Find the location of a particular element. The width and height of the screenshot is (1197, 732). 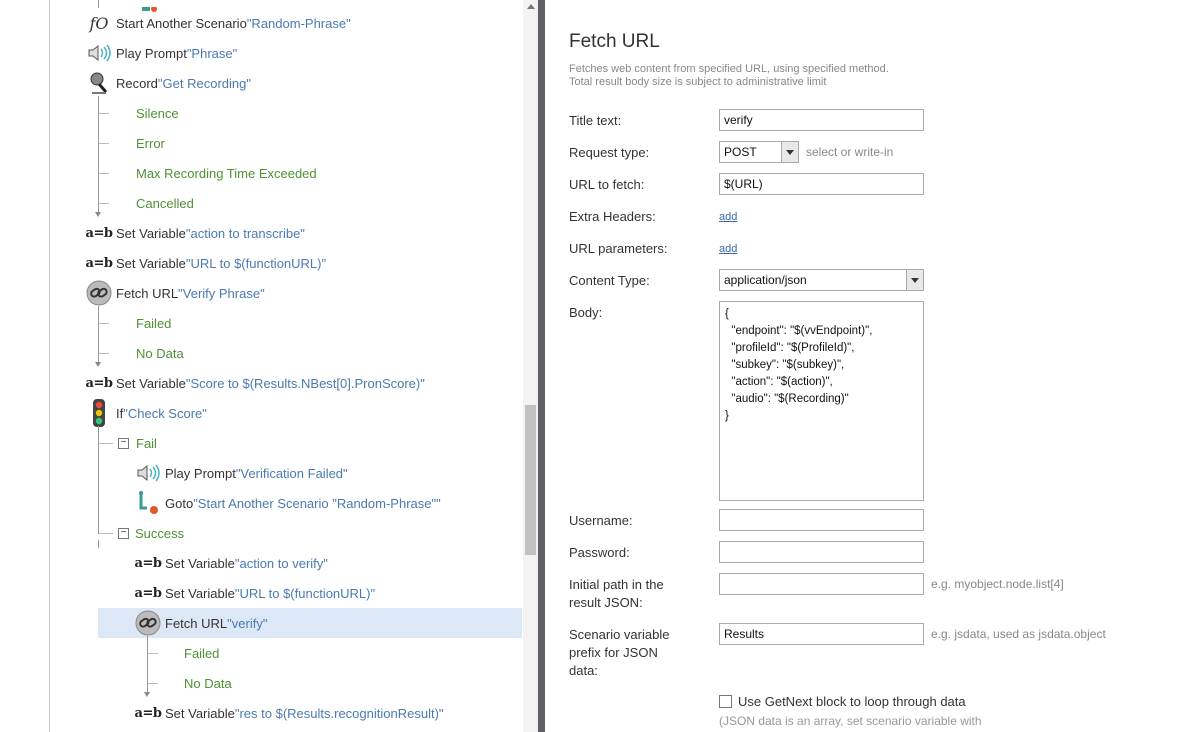

node-quoted-name: "Verification Failed" is located at coordinates (291, 473).